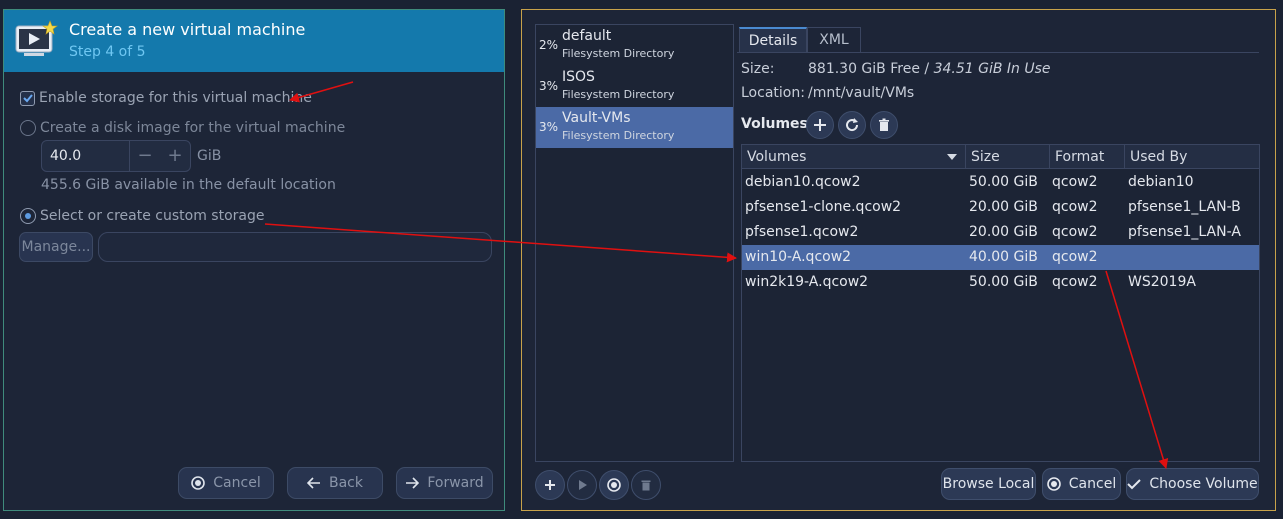 This screenshot has width=1283, height=519. I want to click on pool-item-isos: 3% ISOS Filesystem Directory, so click(634, 86).